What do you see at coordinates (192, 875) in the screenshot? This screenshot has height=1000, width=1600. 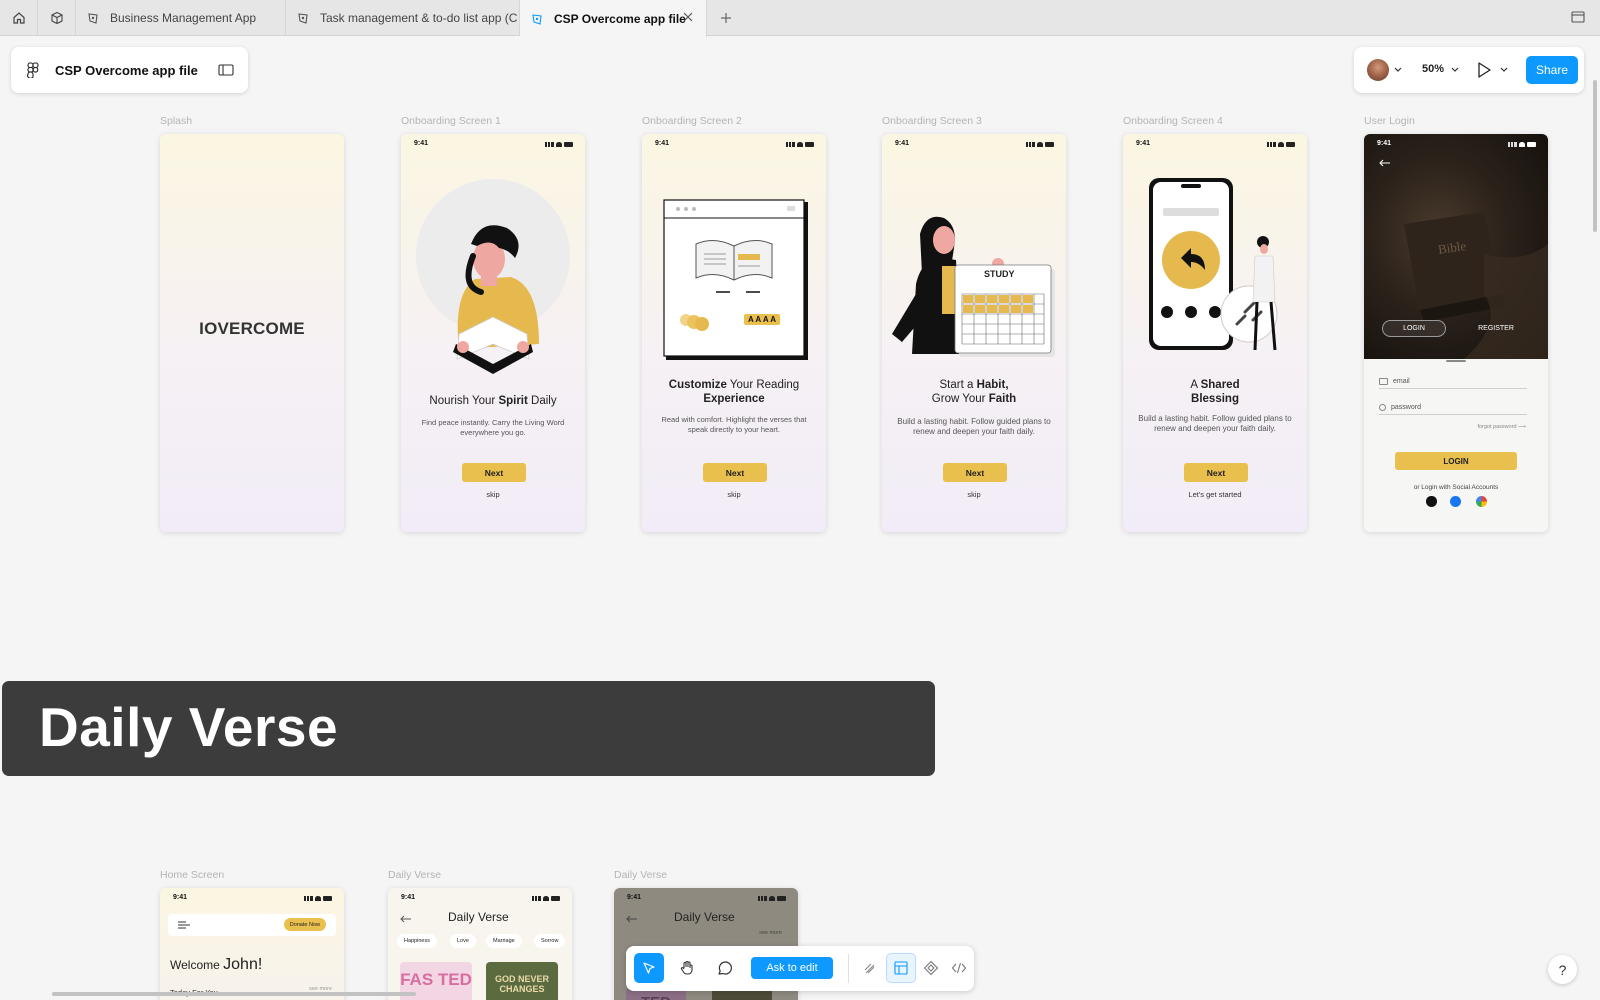 I see `frame-label: Home Screen` at bounding box center [192, 875].